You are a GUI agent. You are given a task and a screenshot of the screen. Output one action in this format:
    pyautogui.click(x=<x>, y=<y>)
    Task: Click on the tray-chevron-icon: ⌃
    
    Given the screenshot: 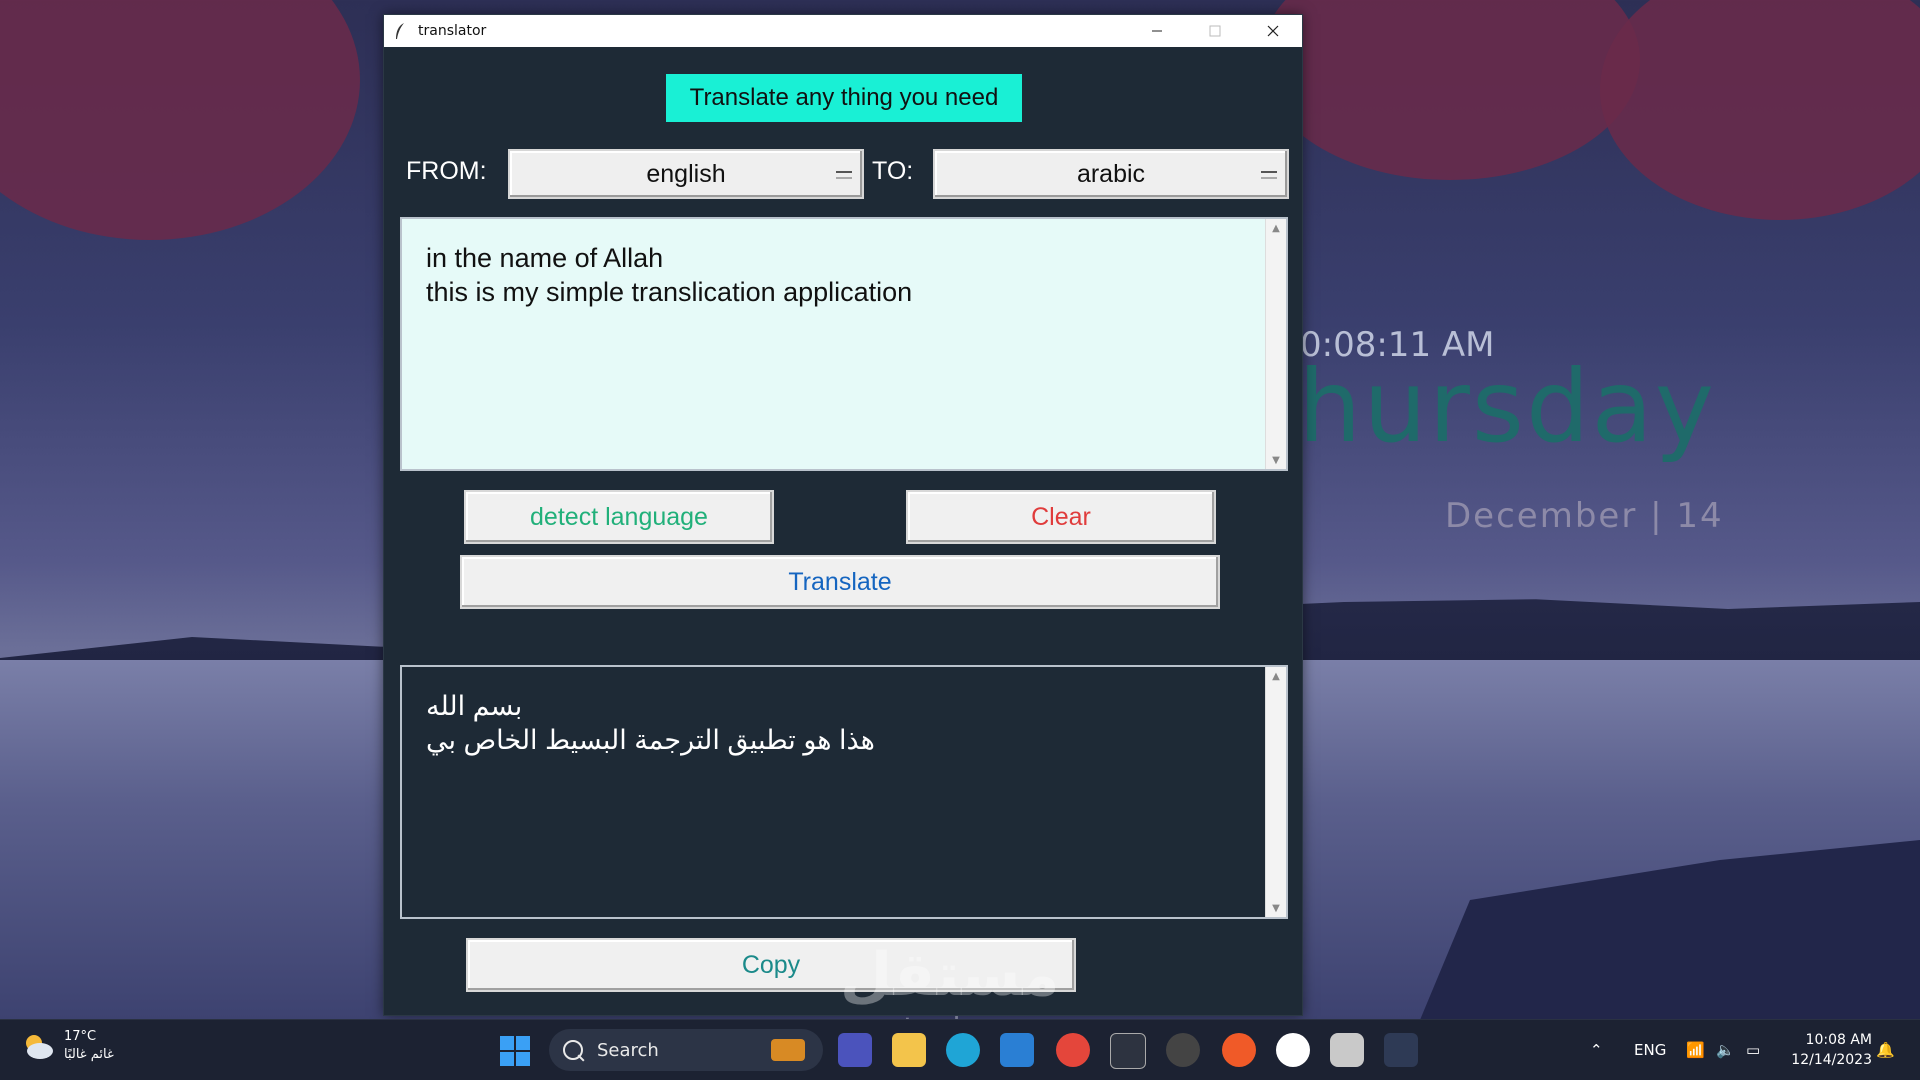 What is the action you would take?
    pyautogui.click(x=1596, y=1050)
    